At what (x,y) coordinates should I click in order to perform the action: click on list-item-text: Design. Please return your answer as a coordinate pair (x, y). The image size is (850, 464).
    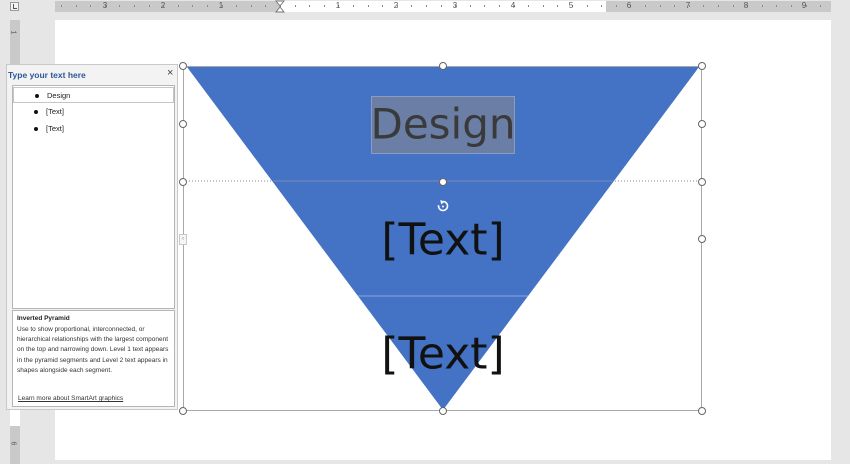
    Looking at the image, I should click on (58, 96).